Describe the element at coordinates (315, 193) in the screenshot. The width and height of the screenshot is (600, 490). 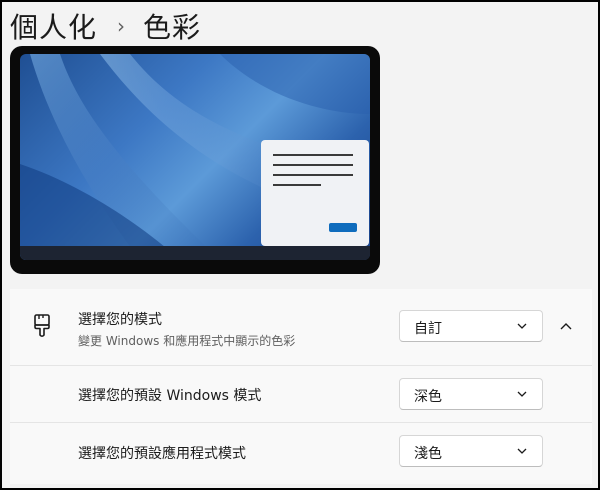
I see `preview-app-window` at that location.